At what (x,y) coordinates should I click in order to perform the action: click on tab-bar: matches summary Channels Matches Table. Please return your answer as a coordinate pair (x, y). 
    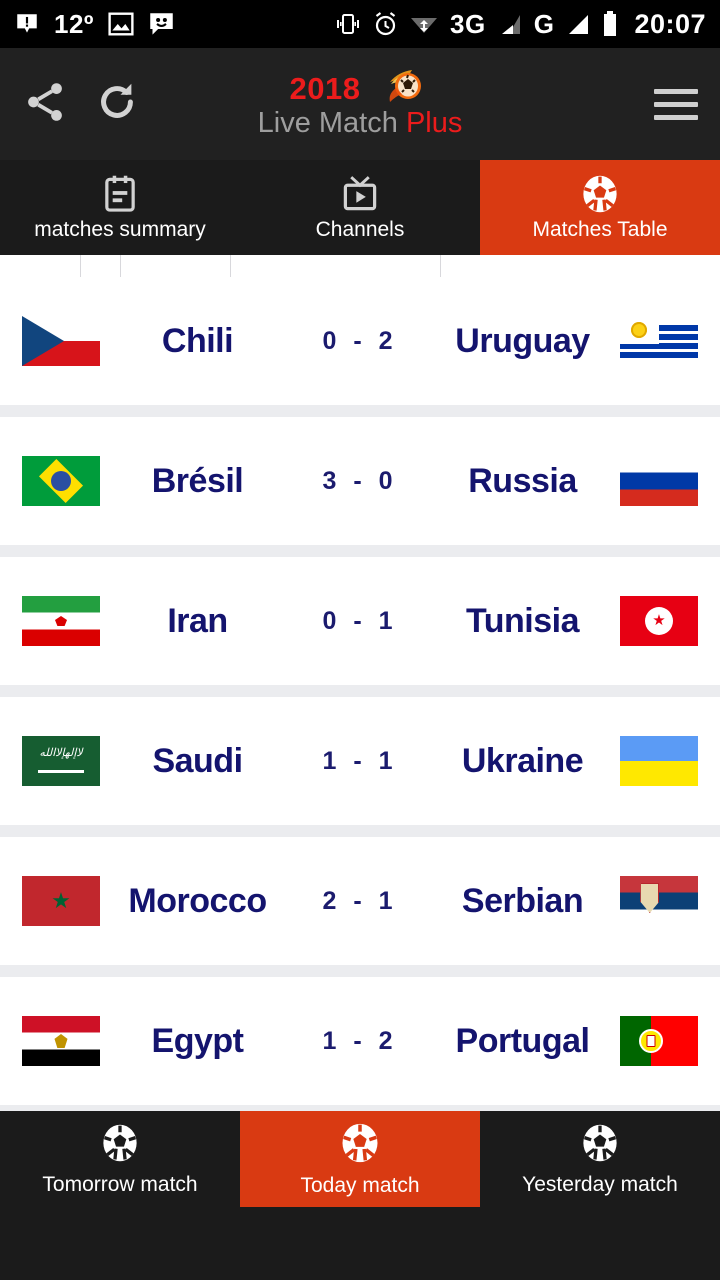
    Looking at the image, I should click on (360, 207).